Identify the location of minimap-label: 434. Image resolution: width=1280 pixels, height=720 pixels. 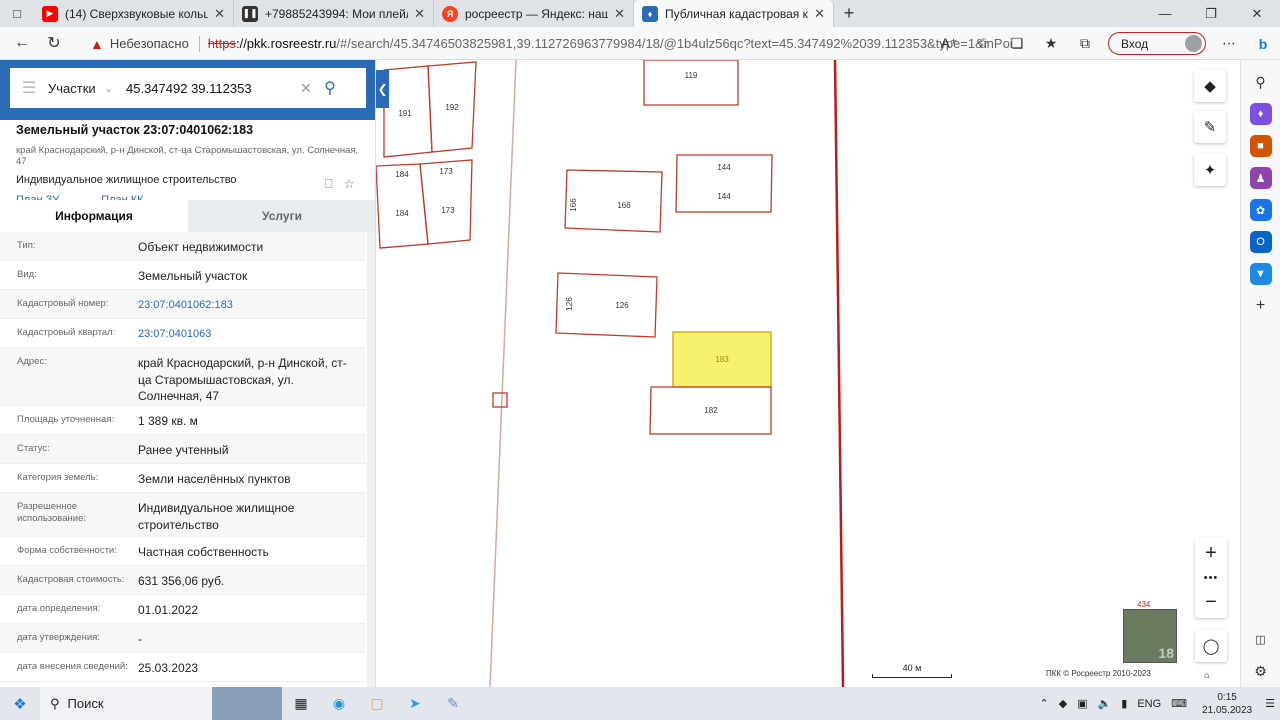
(1144, 604).